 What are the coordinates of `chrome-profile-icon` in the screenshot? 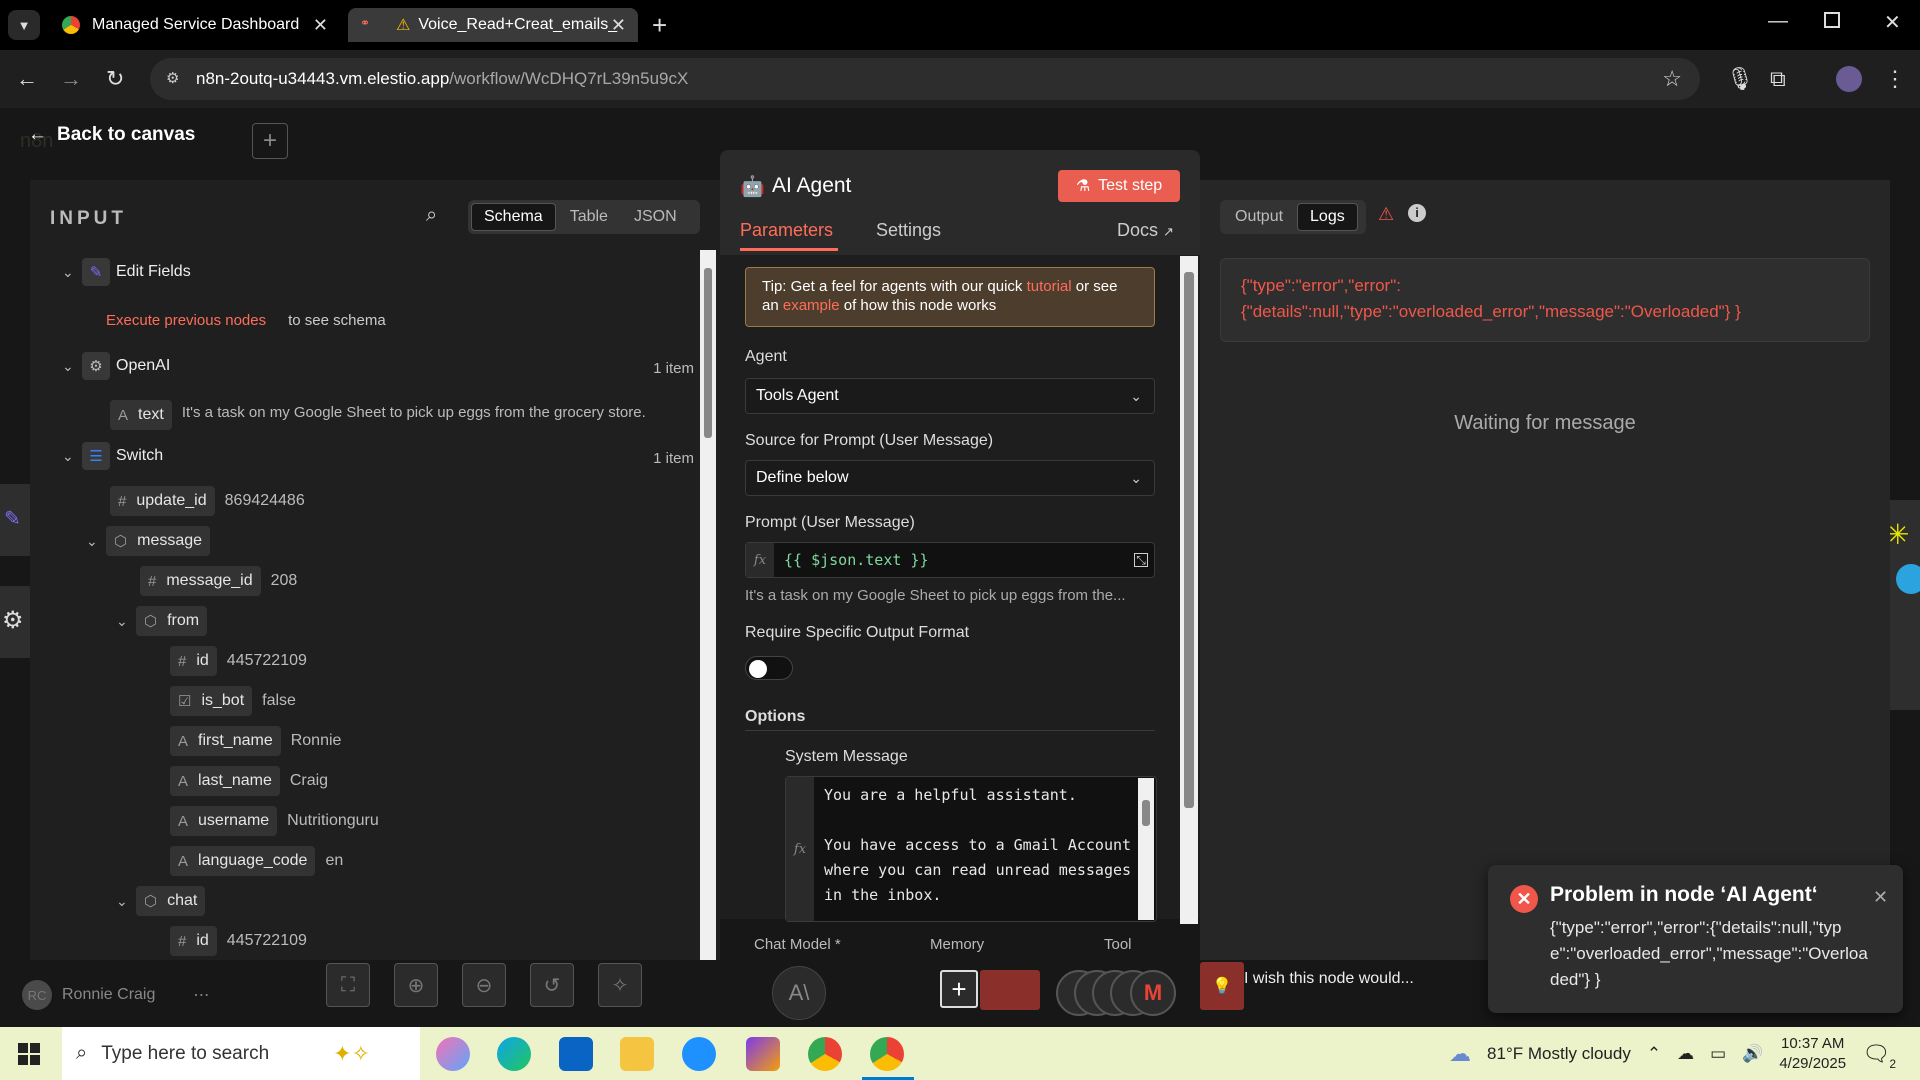 It's located at (887, 1054).